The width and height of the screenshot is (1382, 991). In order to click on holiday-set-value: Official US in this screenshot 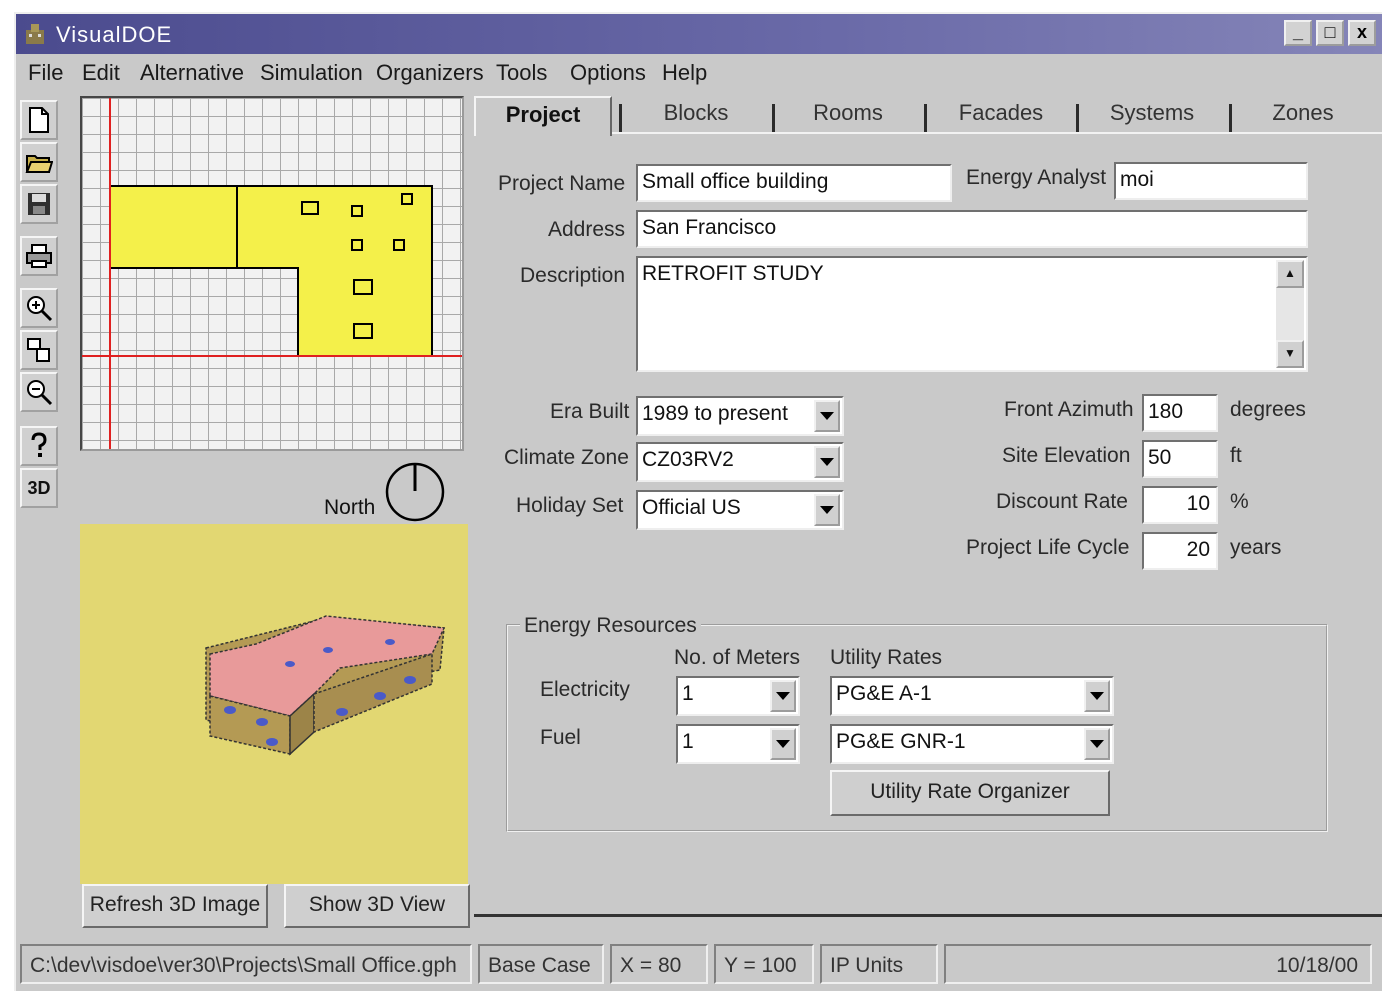, I will do `click(691, 507)`.